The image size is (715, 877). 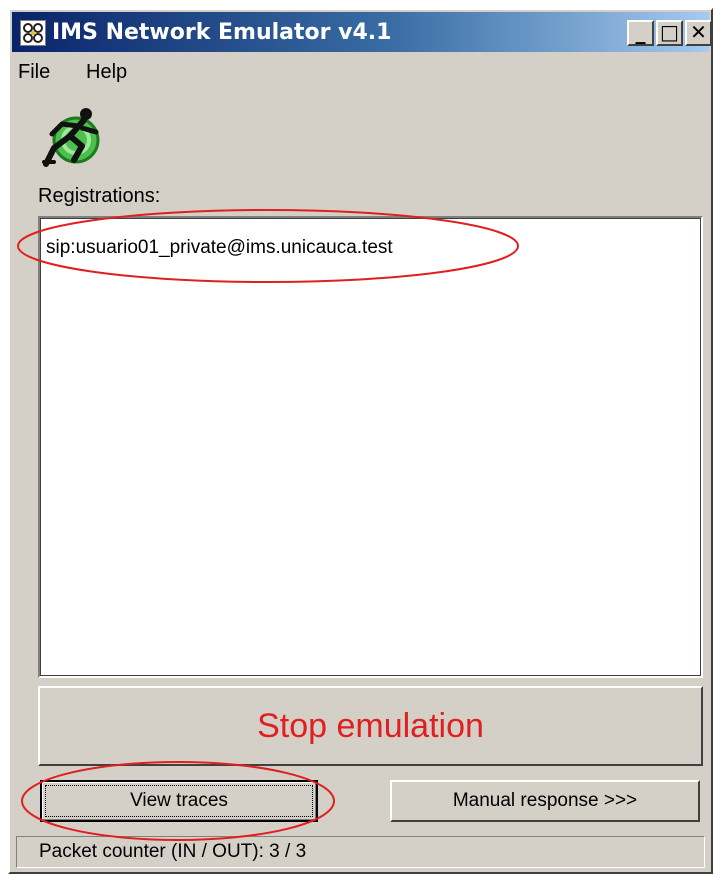 I want to click on maximize-button: □, so click(x=669, y=33).